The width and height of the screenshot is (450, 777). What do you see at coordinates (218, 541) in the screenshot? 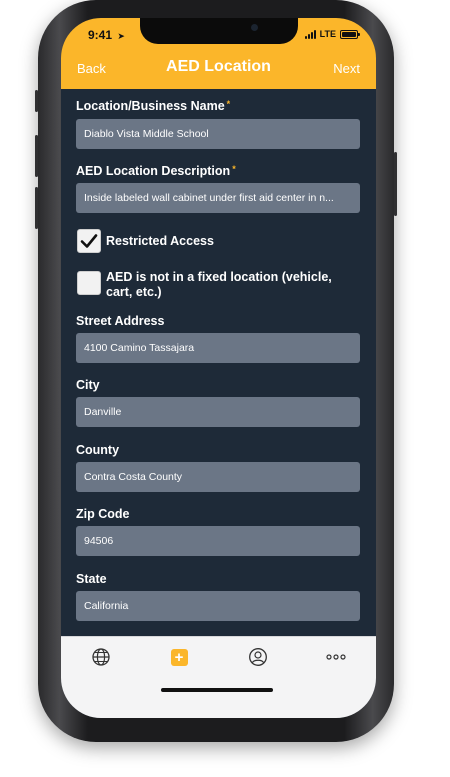
I see `zip-code-input: 94506` at bounding box center [218, 541].